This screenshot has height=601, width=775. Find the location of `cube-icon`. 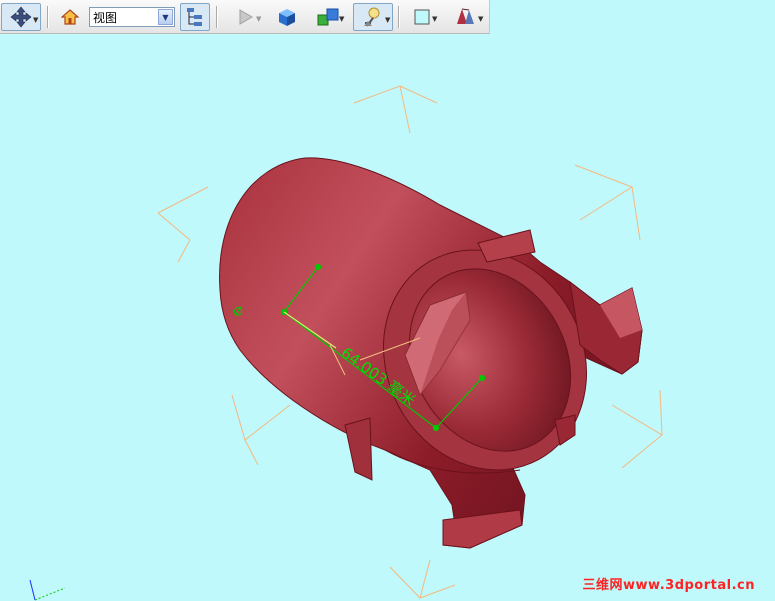

cube-icon is located at coordinates (287, 17).